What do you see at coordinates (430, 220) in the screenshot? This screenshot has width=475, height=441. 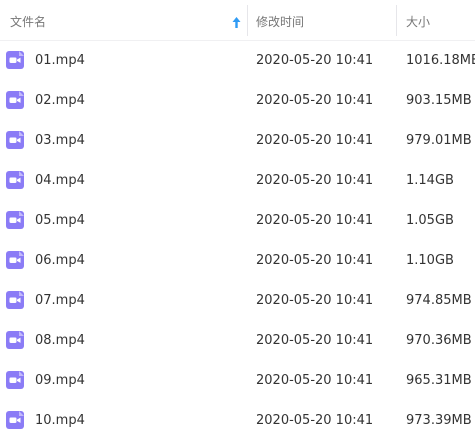 I see `file-size: 1.05GB` at bounding box center [430, 220].